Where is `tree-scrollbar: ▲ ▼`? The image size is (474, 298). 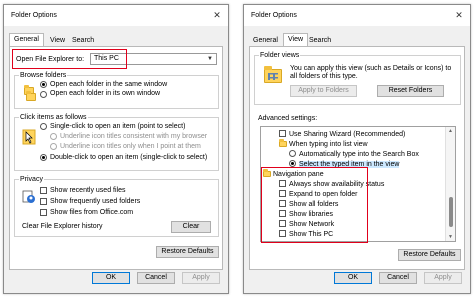 tree-scrollbar: ▲ ▼ is located at coordinates (450, 184).